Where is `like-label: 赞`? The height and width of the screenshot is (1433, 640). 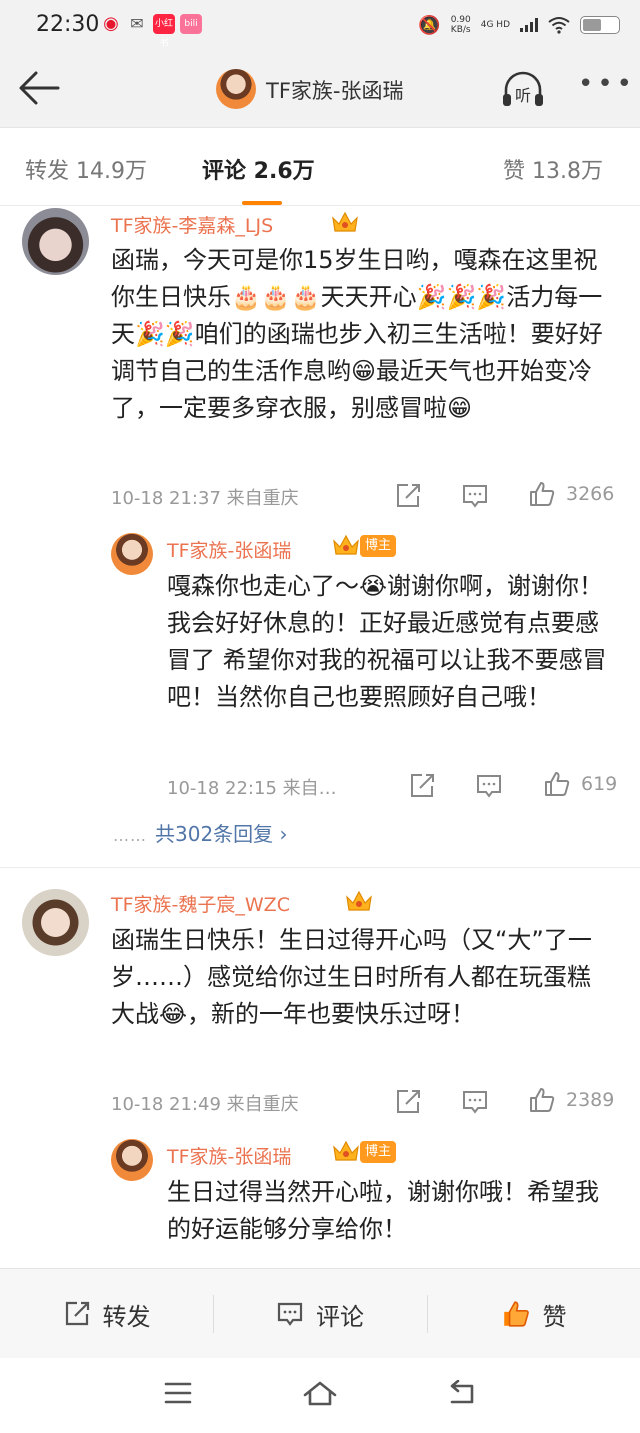
like-label: 赞 is located at coordinates (554, 1316).